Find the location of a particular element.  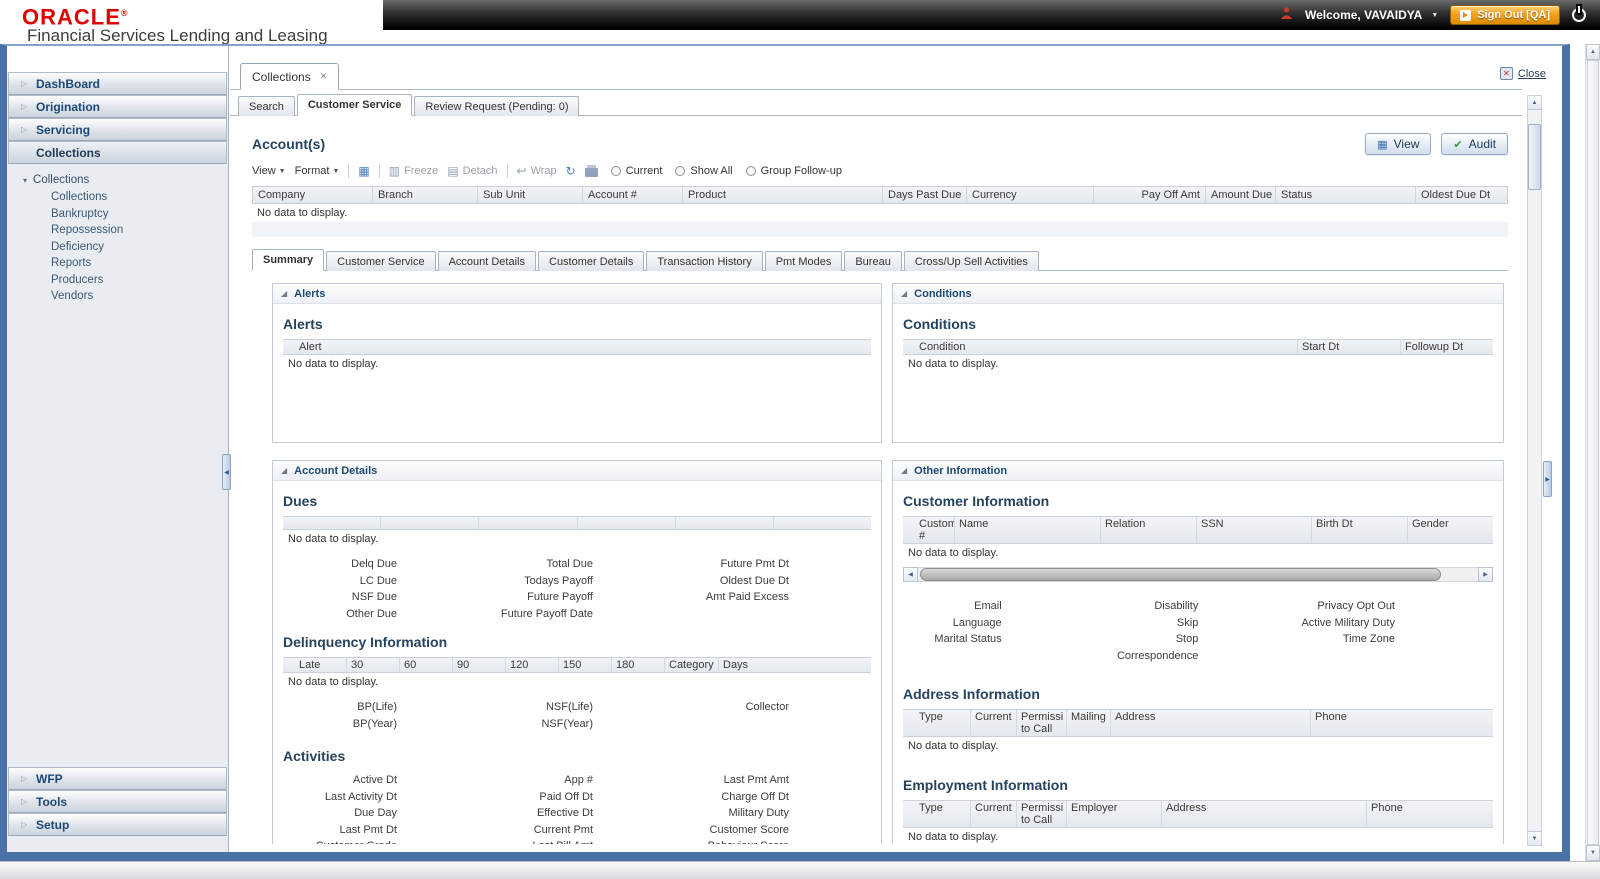

conditions-panel-header: ◢ Conditions is located at coordinates (1198, 294).